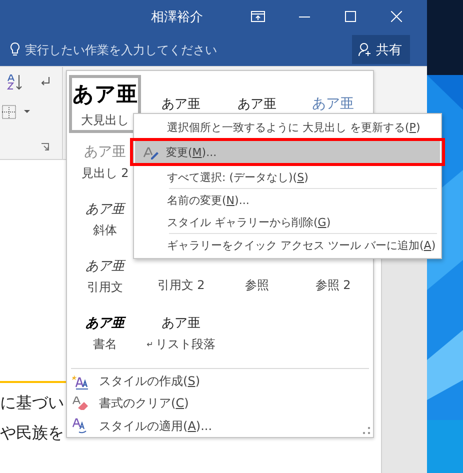  What do you see at coordinates (128, 403) in the screenshot?
I see `gallery-command: 書式のクリア(C)` at bounding box center [128, 403].